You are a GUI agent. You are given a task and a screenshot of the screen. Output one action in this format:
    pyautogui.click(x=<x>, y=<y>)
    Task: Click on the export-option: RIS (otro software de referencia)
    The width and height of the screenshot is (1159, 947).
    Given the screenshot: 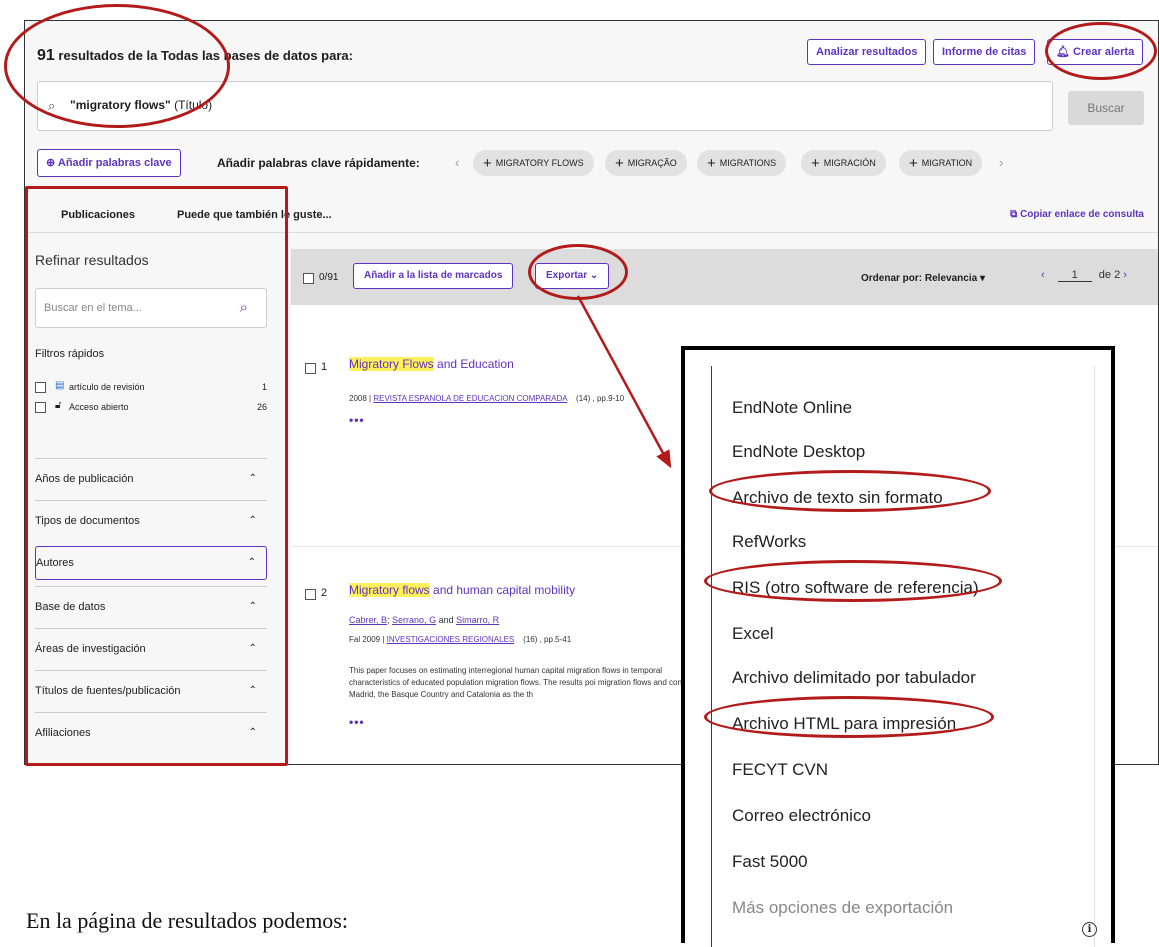 What is the action you would take?
    pyautogui.click(x=855, y=588)
    